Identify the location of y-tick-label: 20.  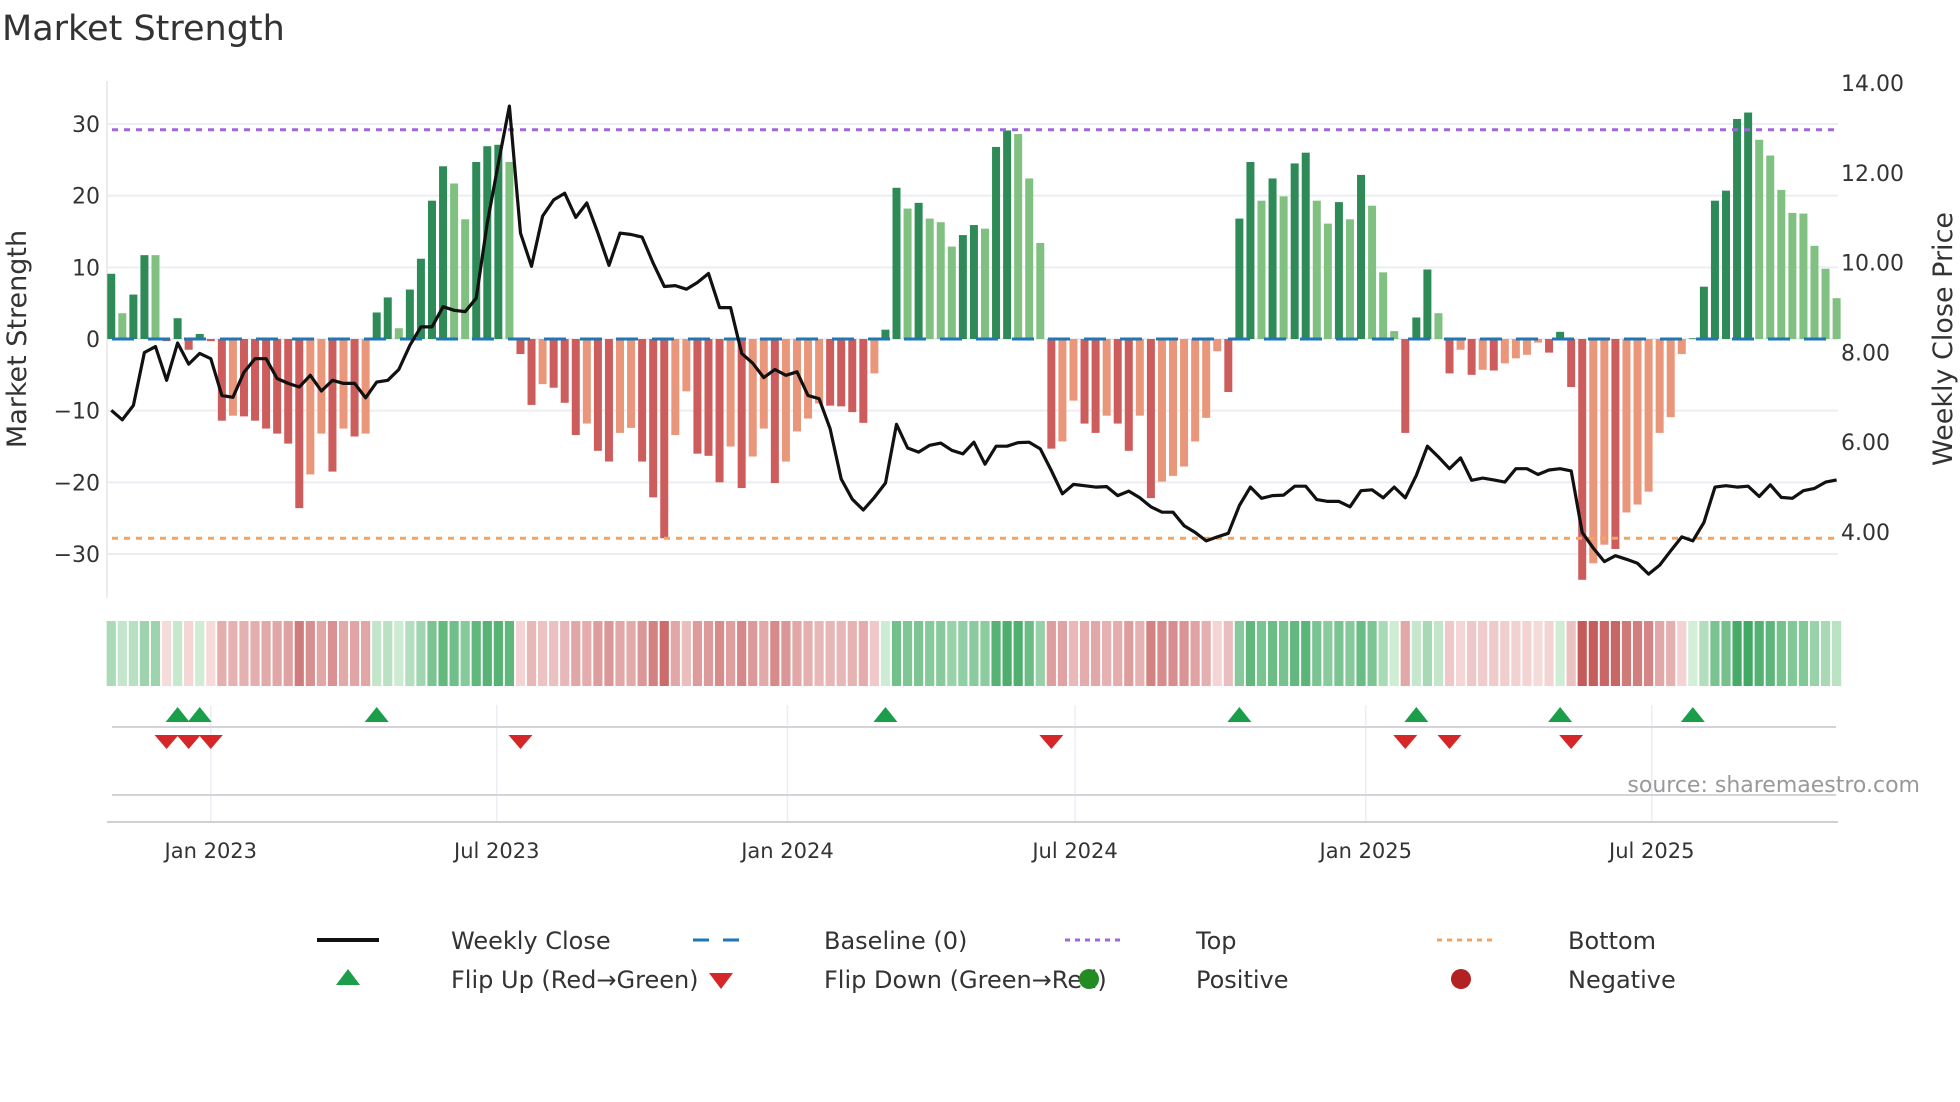
(86, 197).